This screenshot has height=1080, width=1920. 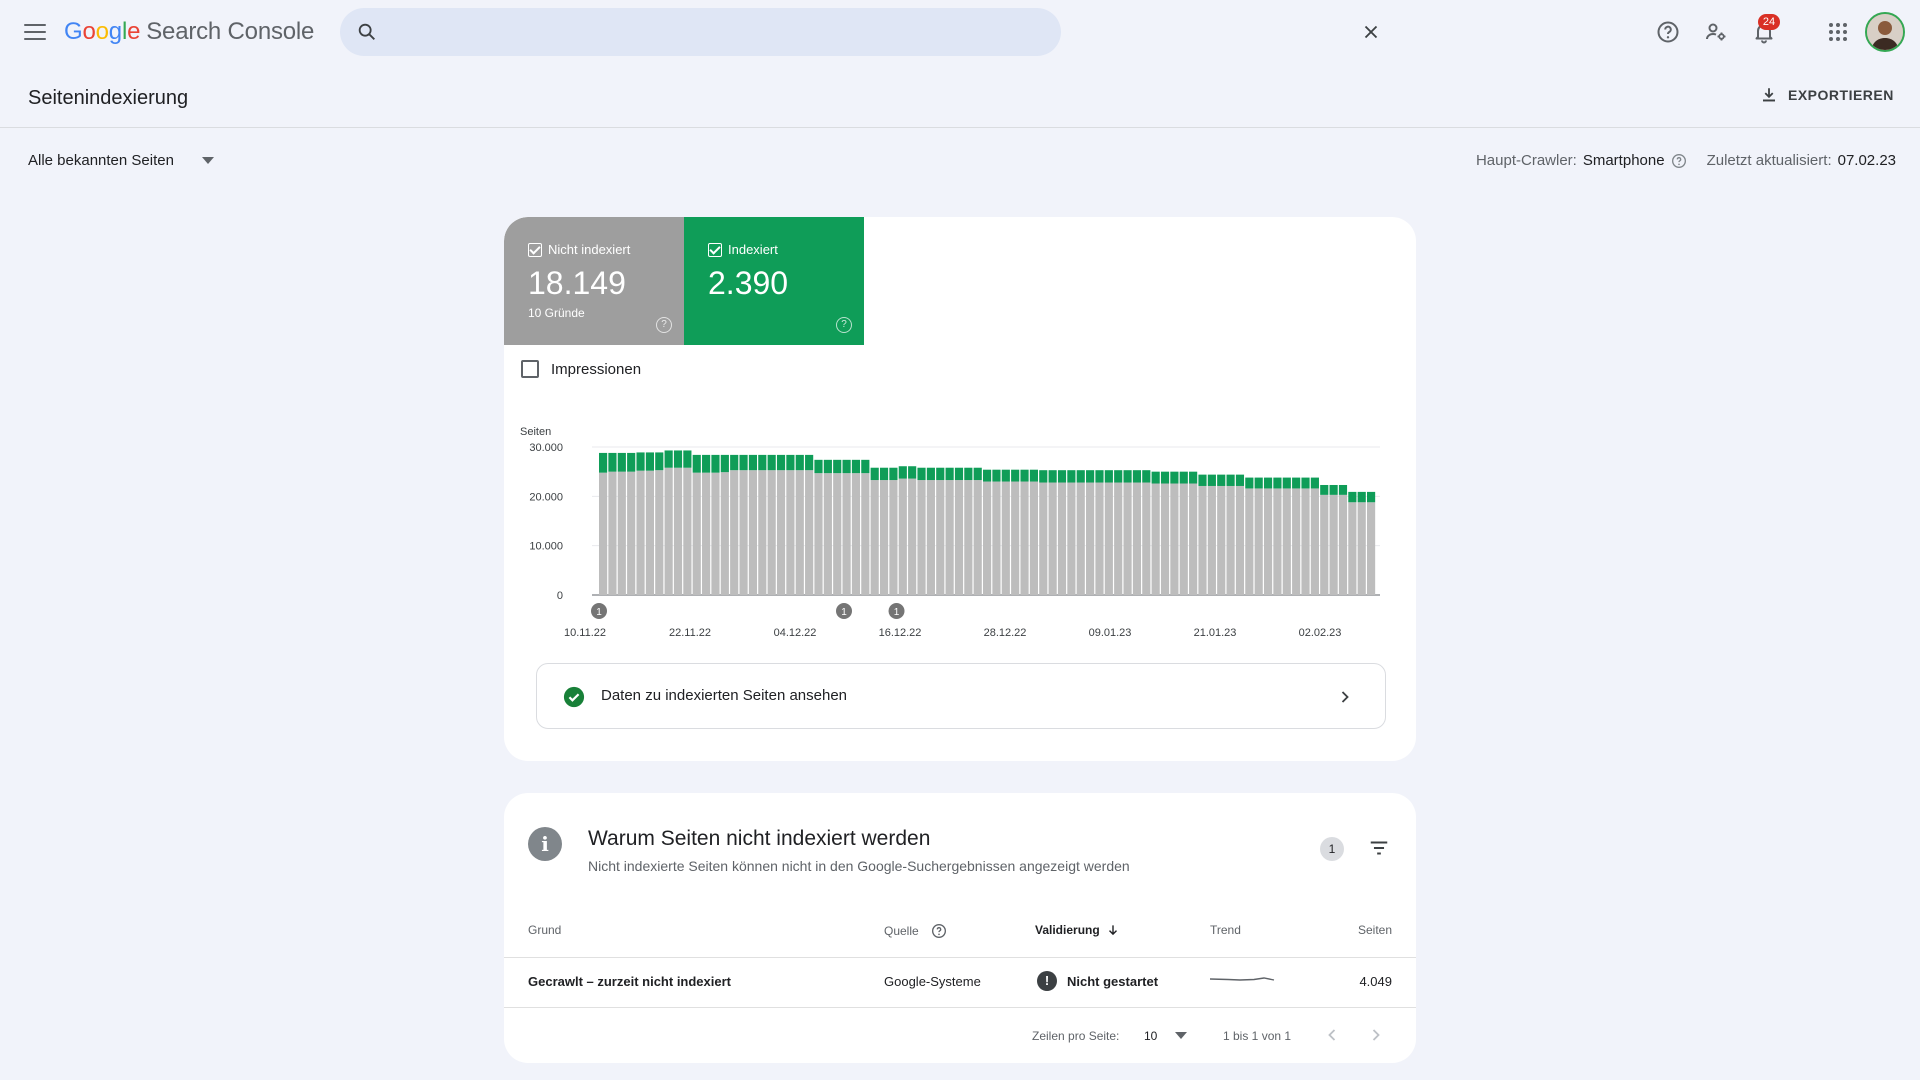 What do you see at coordinates (367, 32) in the screenshot?
I see `search-icon` at bounding box center [367, 32].